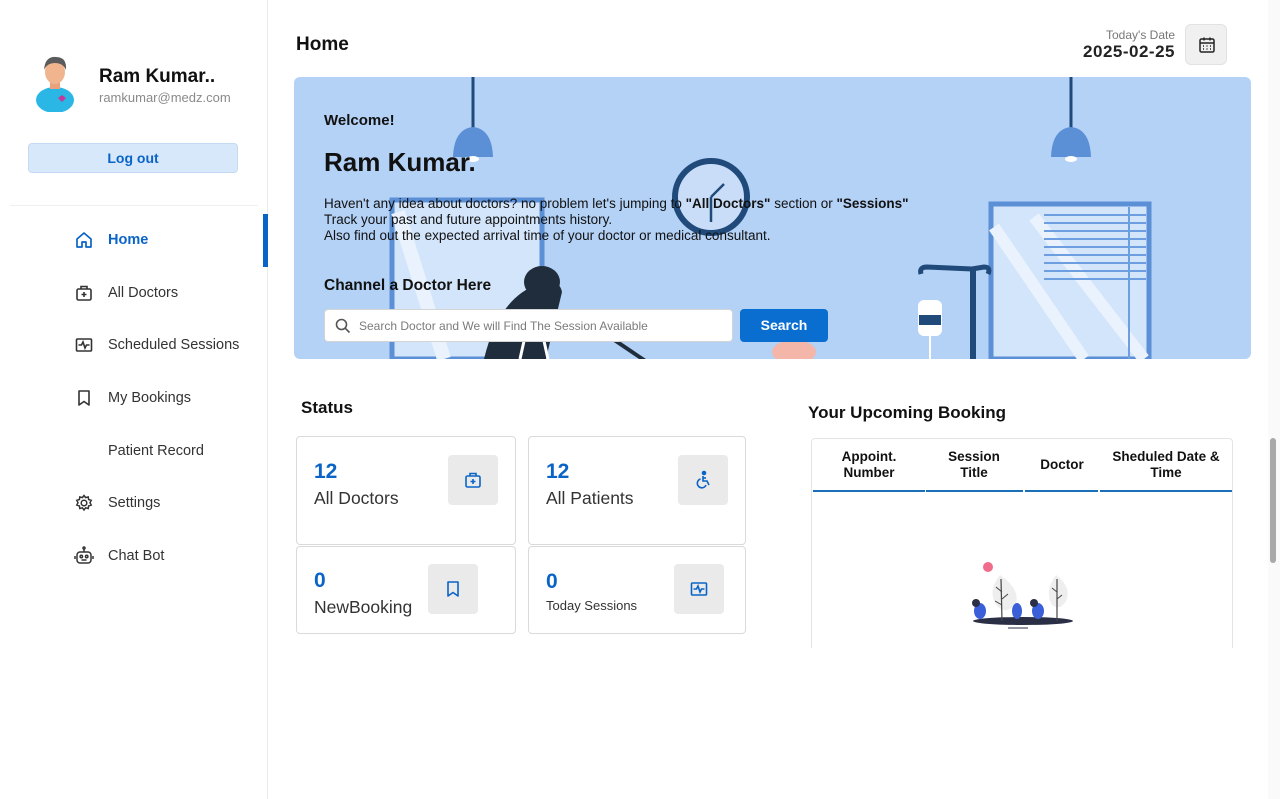  Describe the element at coordinates (803, 203) in the screenshot. I see `text-span: section or` at that location.